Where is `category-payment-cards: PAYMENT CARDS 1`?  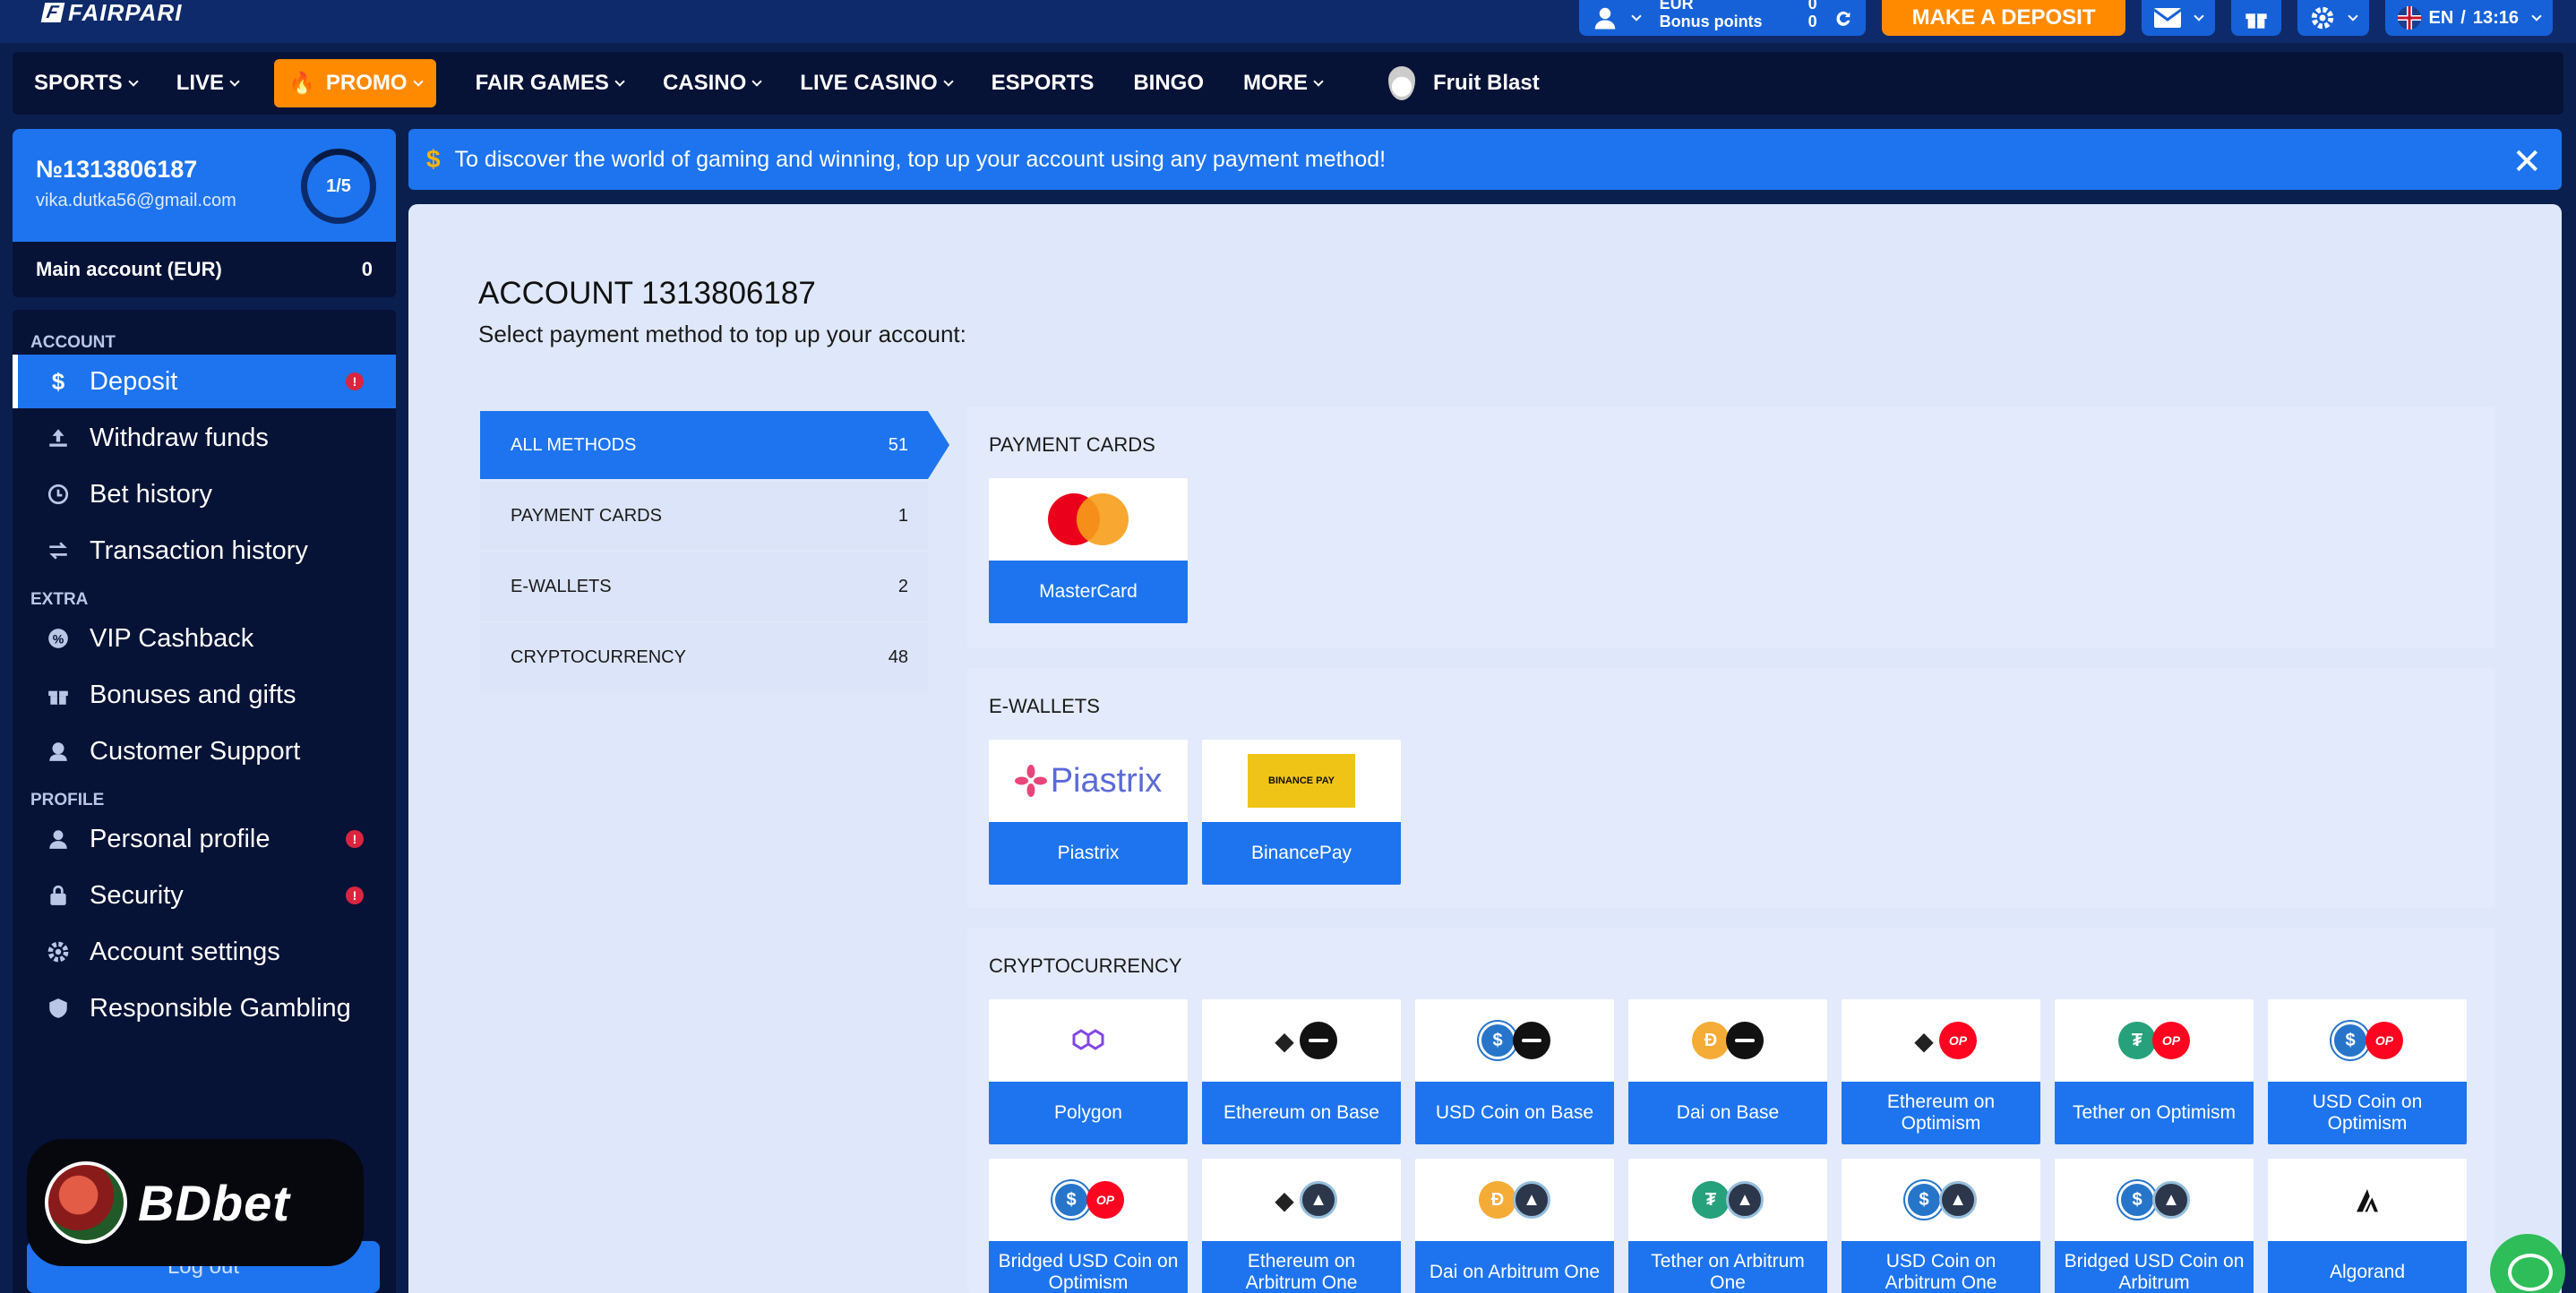
category-payment-cards: PAYMENT CARDS 1 is located at coordinates (704, 516).